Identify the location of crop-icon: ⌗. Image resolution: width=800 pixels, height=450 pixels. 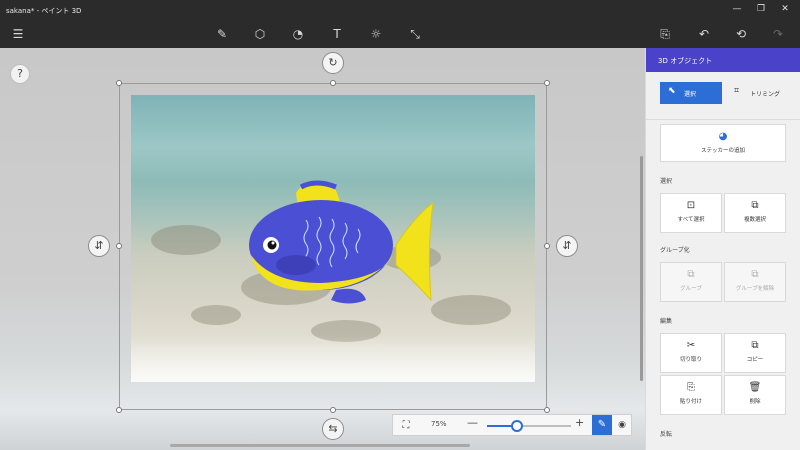
(737, 91).